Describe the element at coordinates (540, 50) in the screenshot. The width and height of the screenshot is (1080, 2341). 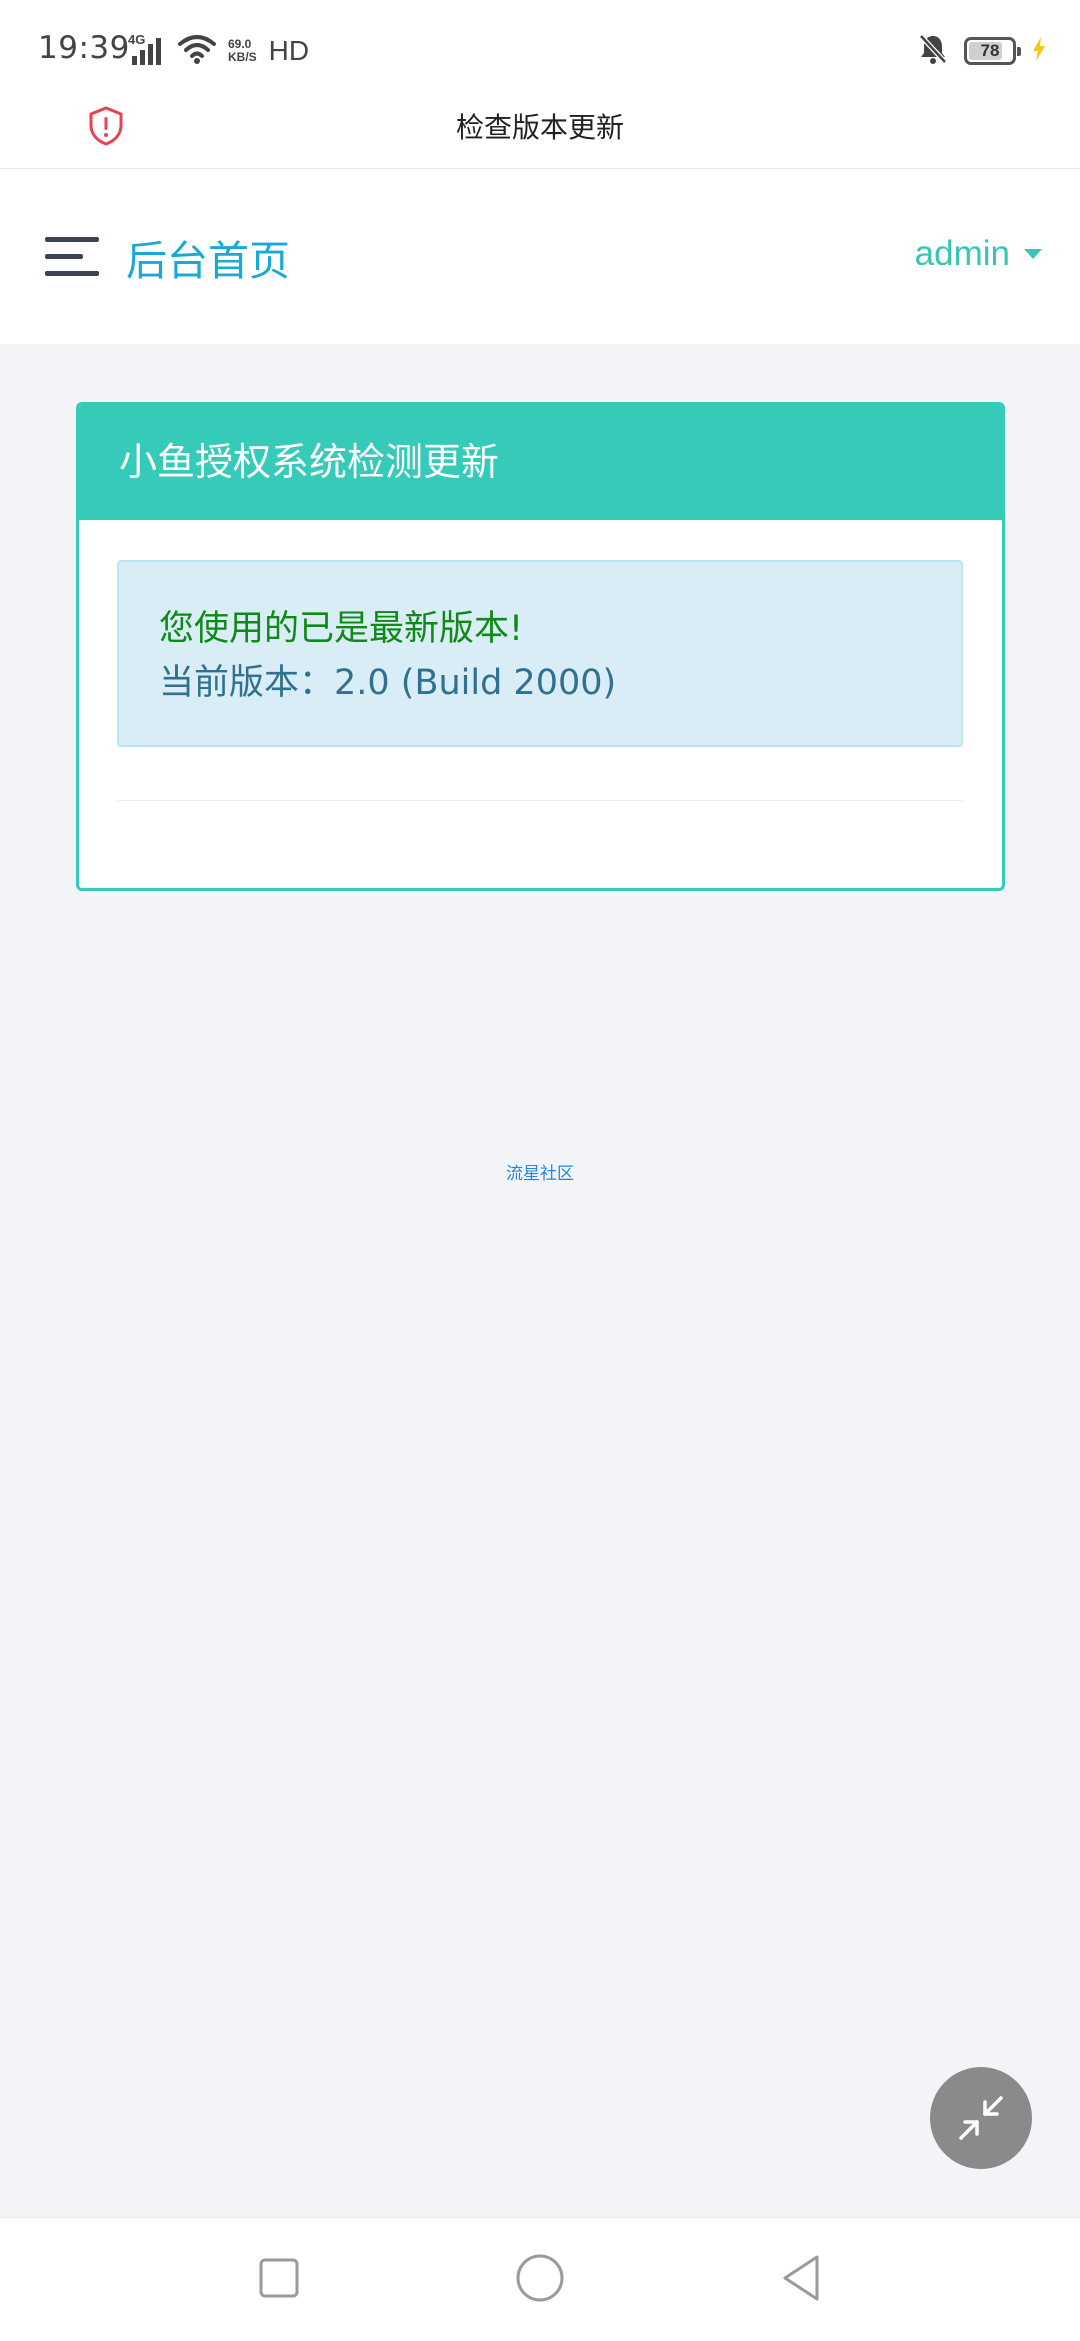
I see `status-bar: 19:39 4G 69.0 KB/S HD 78` at that location.